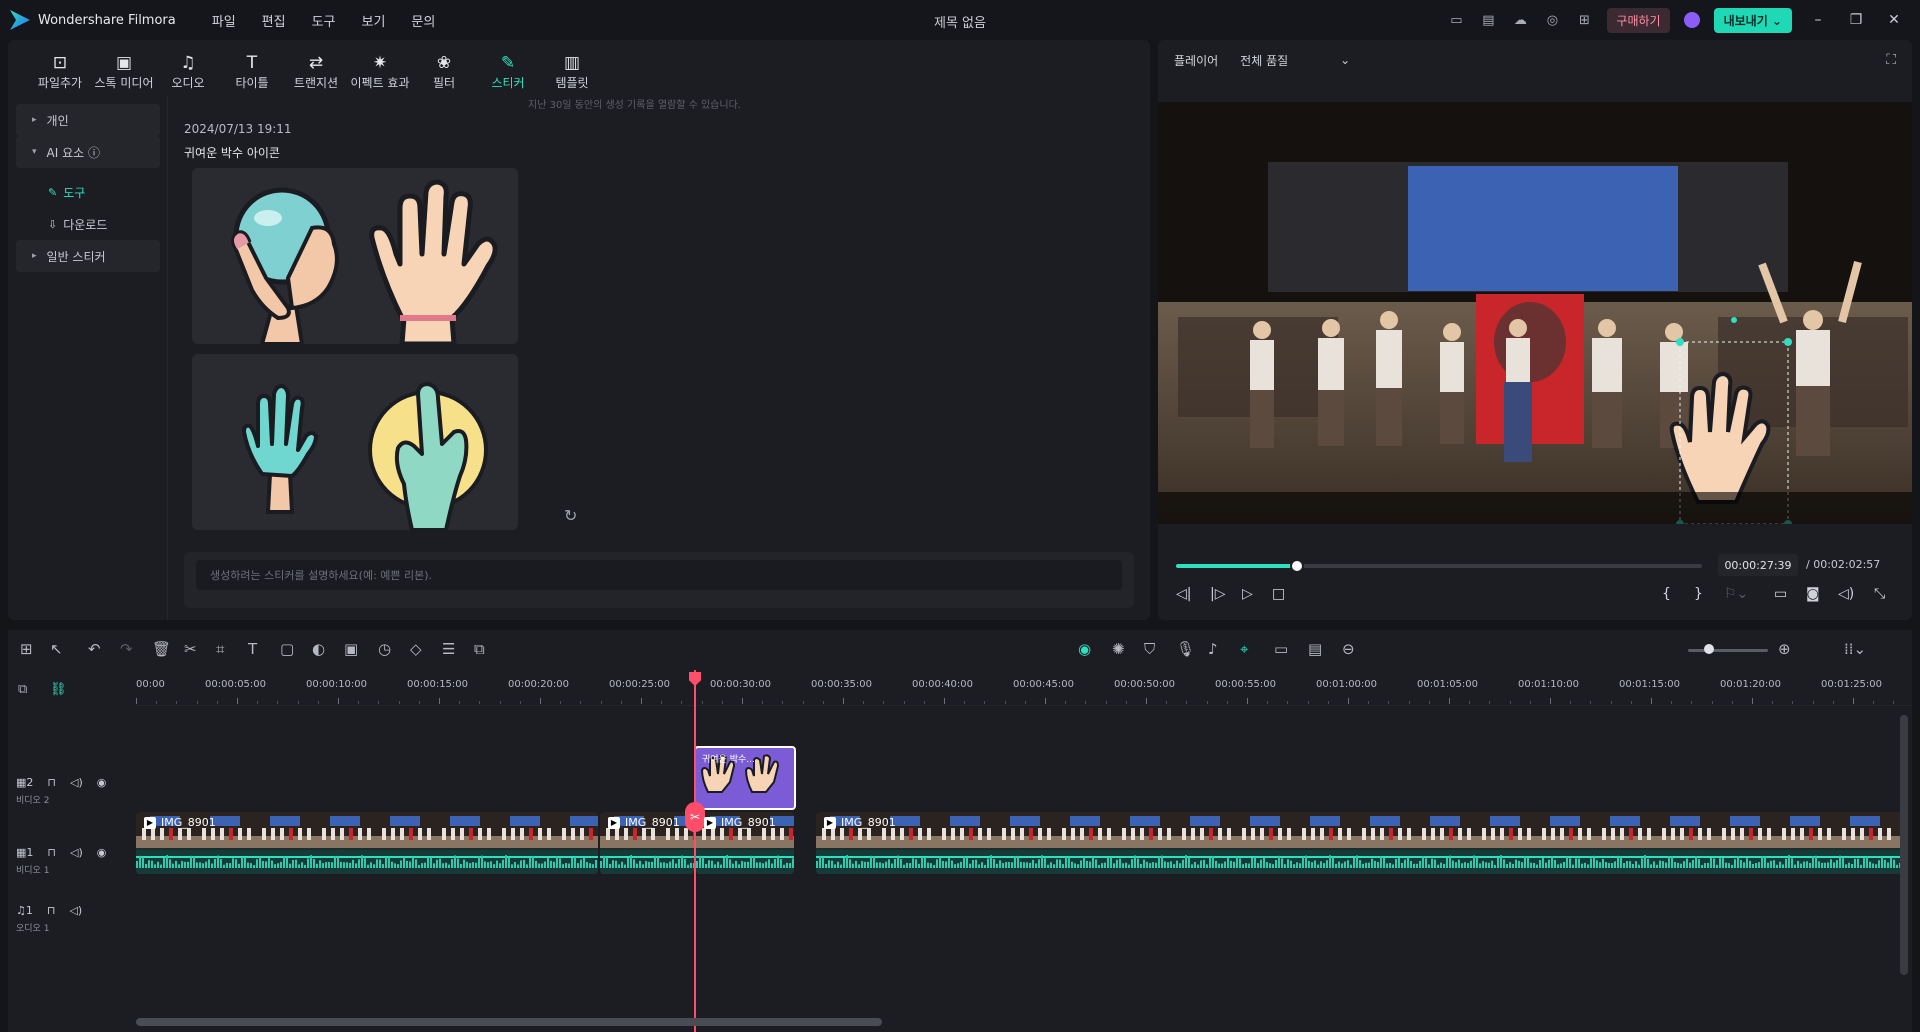  I want to click on sidebar-item-personal: ▸ 개인, so click(88, 120).